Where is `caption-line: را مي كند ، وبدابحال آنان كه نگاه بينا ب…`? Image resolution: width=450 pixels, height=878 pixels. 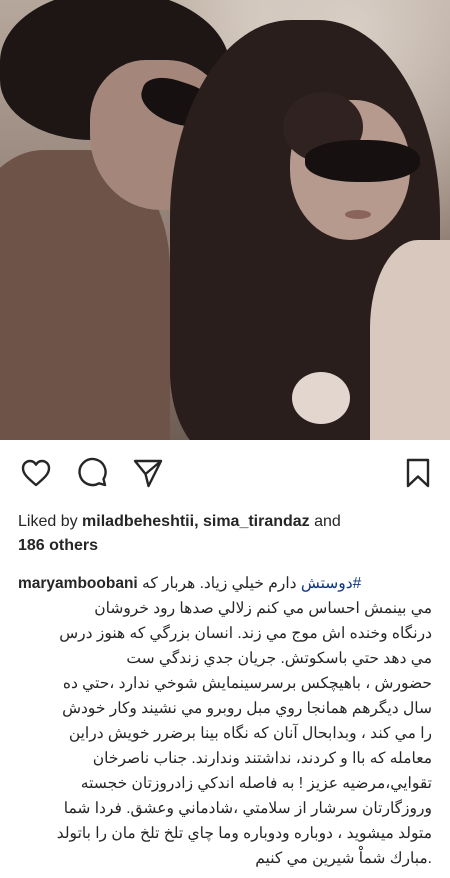
caption-line: را مي كند ، وبدابحال آنان كه نگاه بينا ب… is located at coordinates (250, 733).